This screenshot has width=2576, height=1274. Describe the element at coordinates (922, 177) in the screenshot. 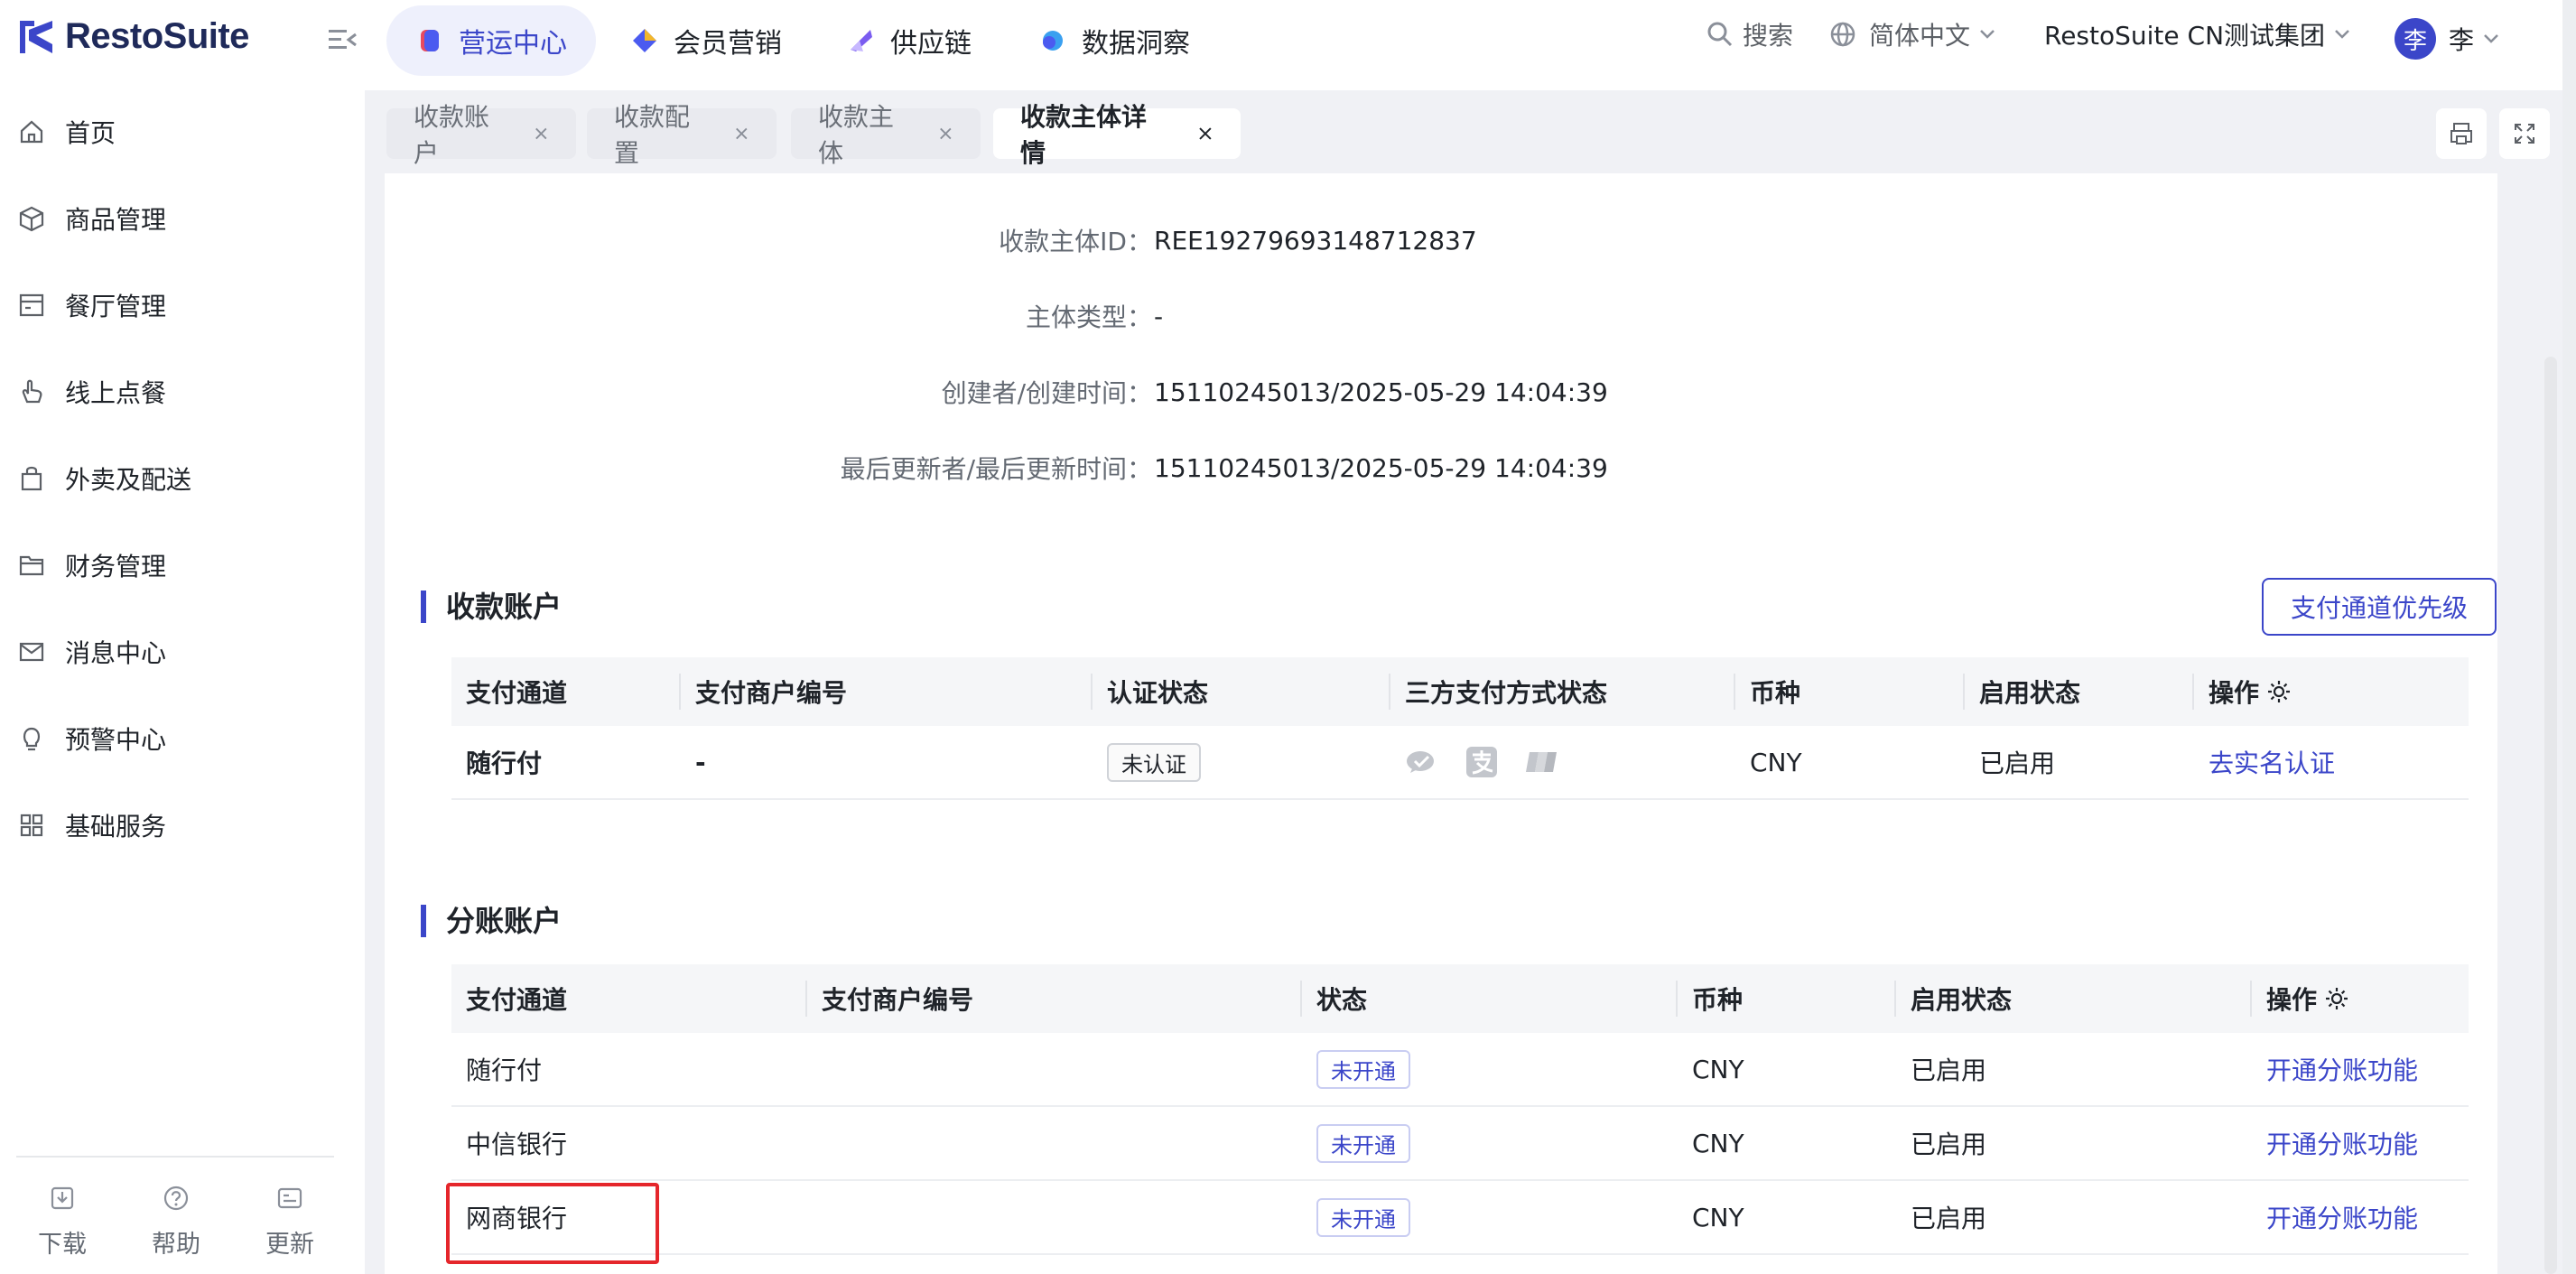

I see `scrolled-row-fragment` at that location.